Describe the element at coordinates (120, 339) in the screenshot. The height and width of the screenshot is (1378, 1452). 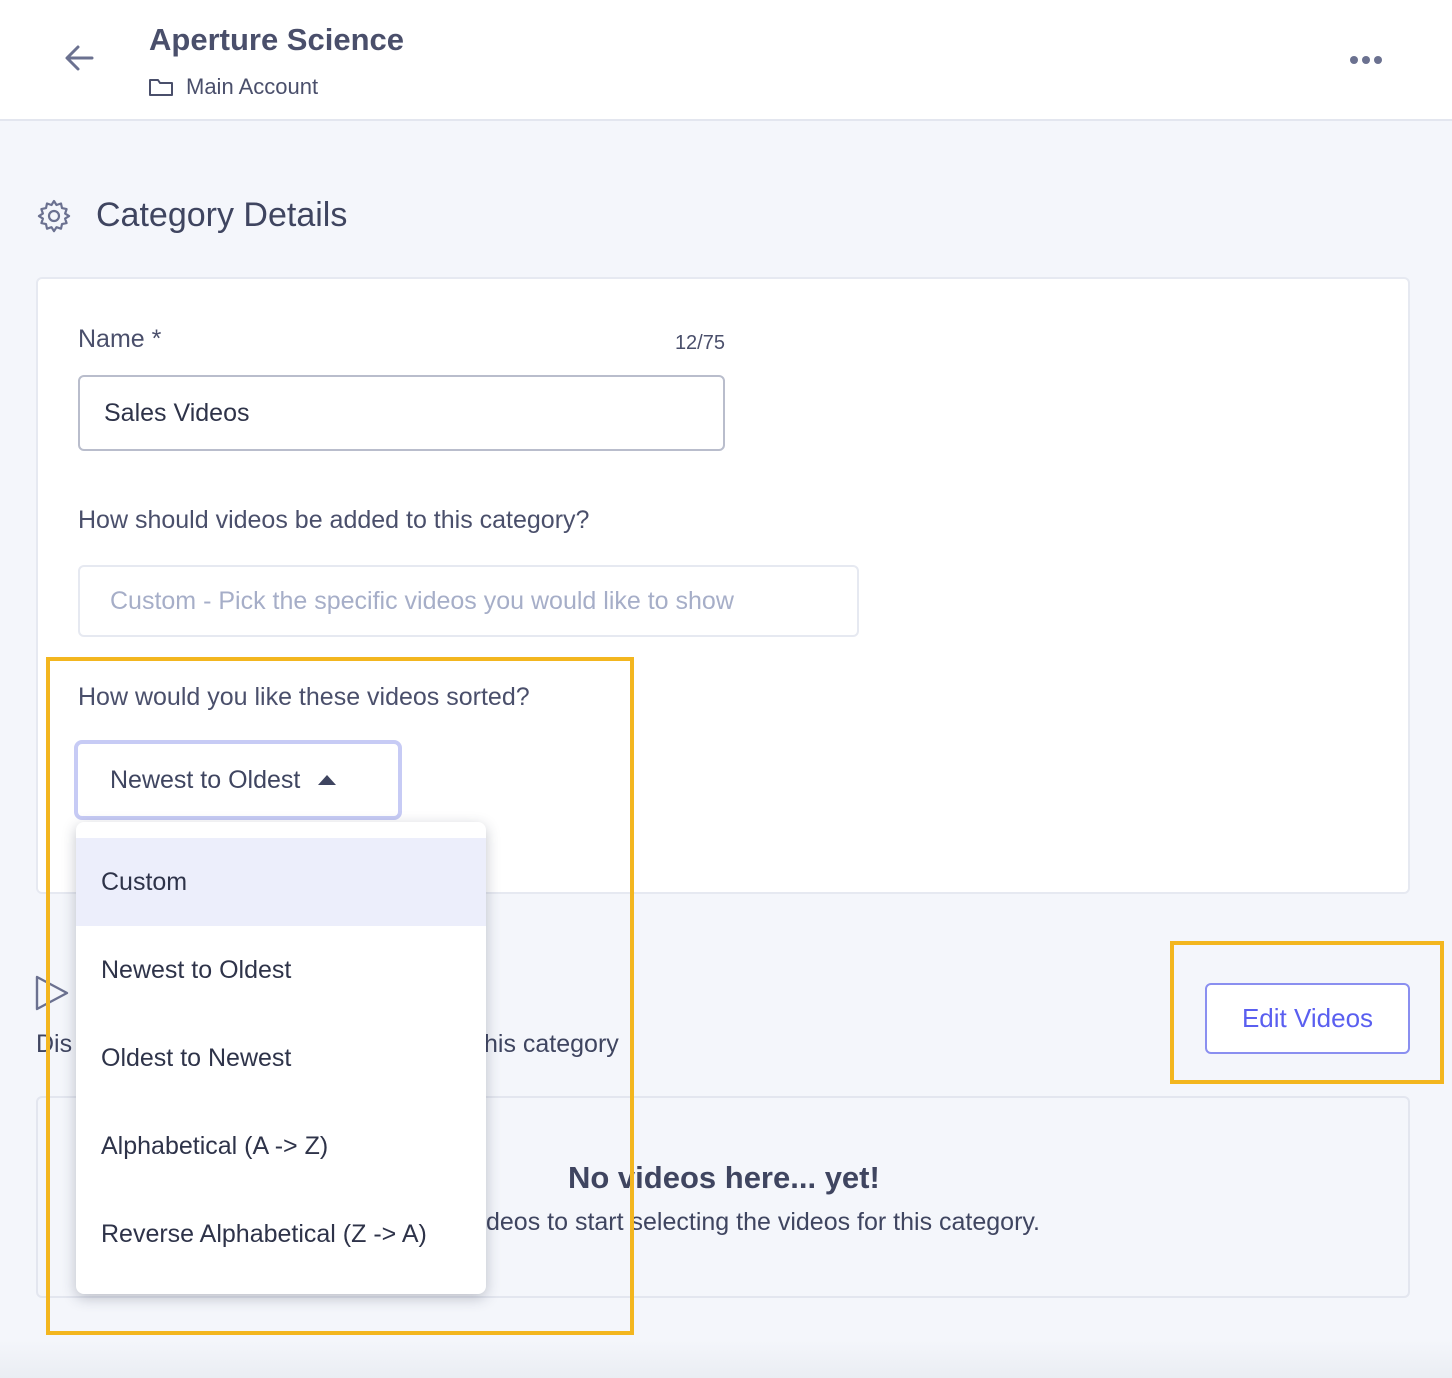
I see `name-label: Name *` at that location.